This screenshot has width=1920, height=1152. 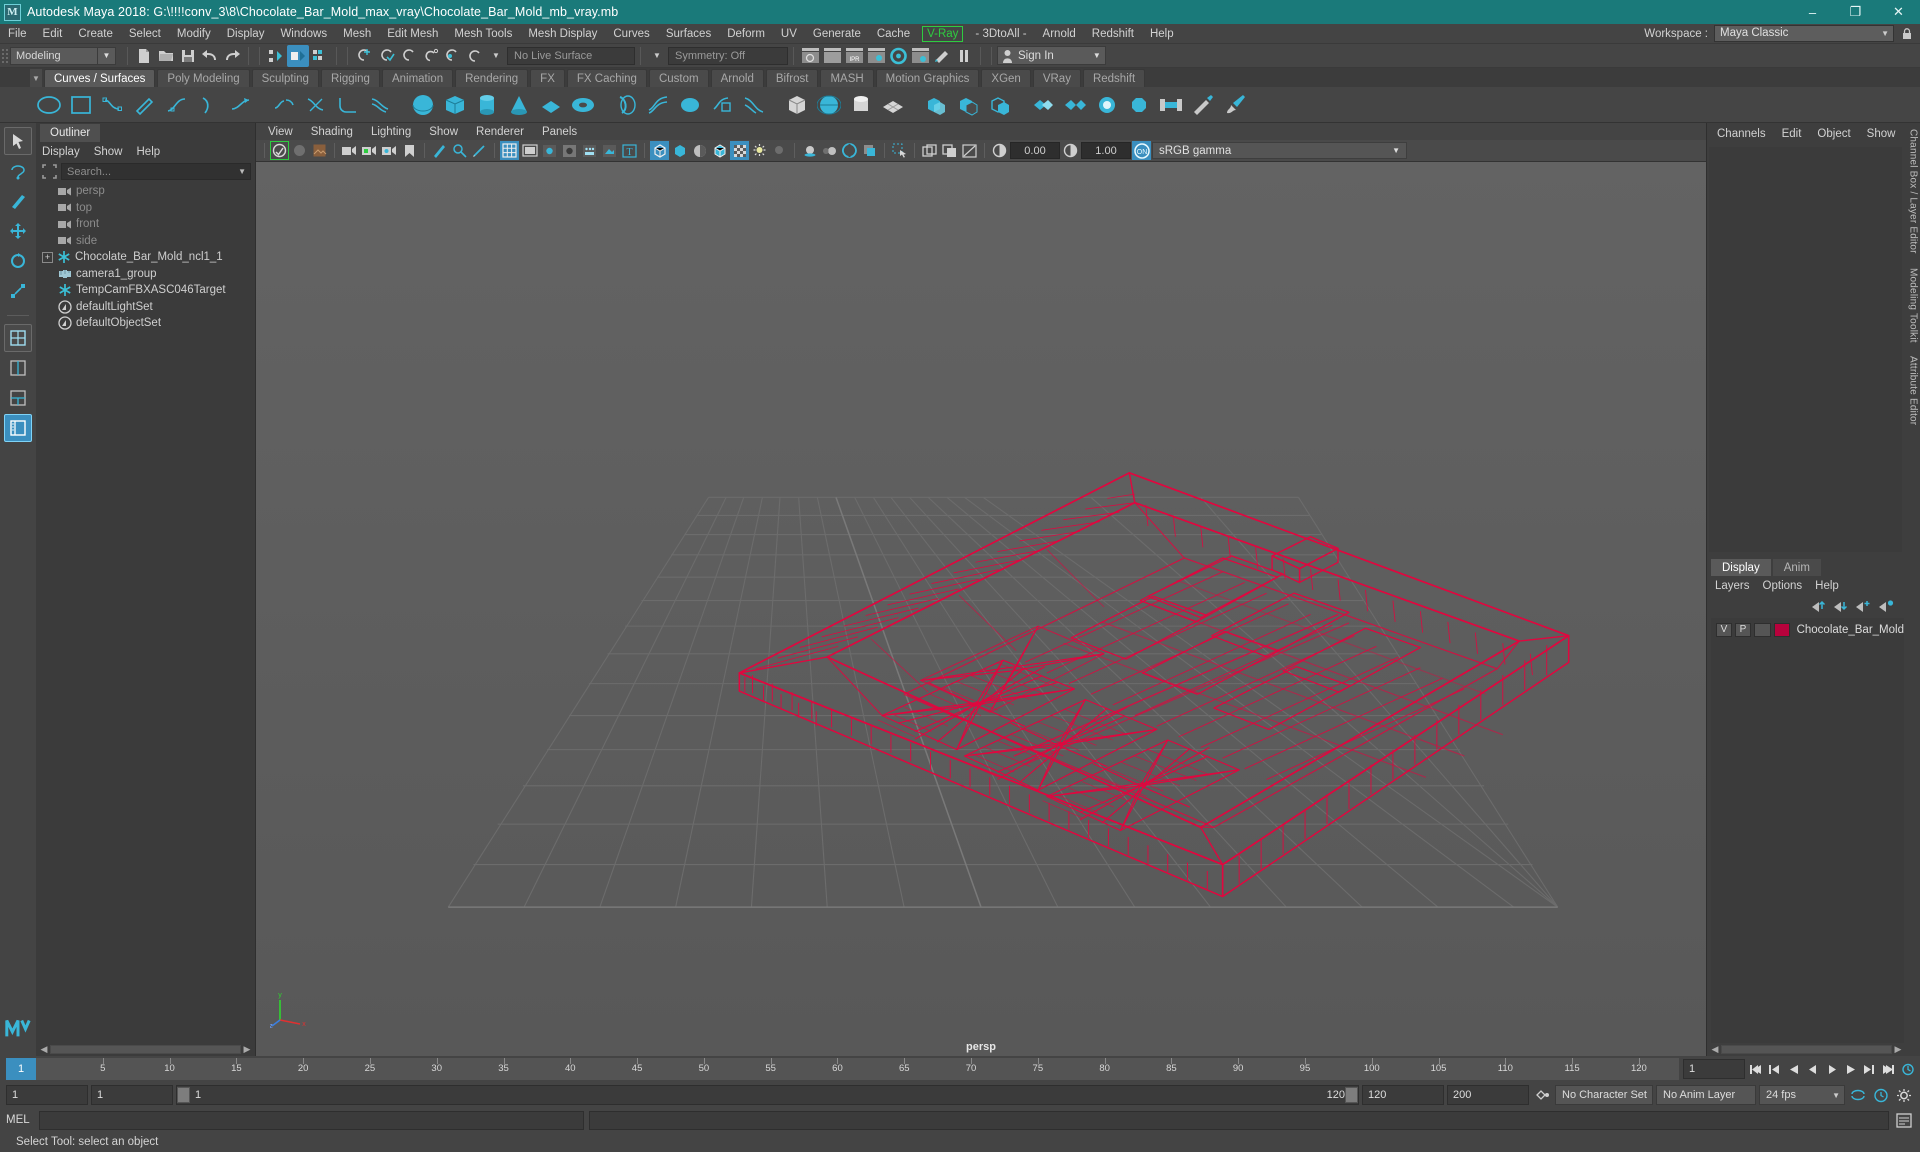 I want to click on layer-color-swatch, so click(x=1782, y=629).